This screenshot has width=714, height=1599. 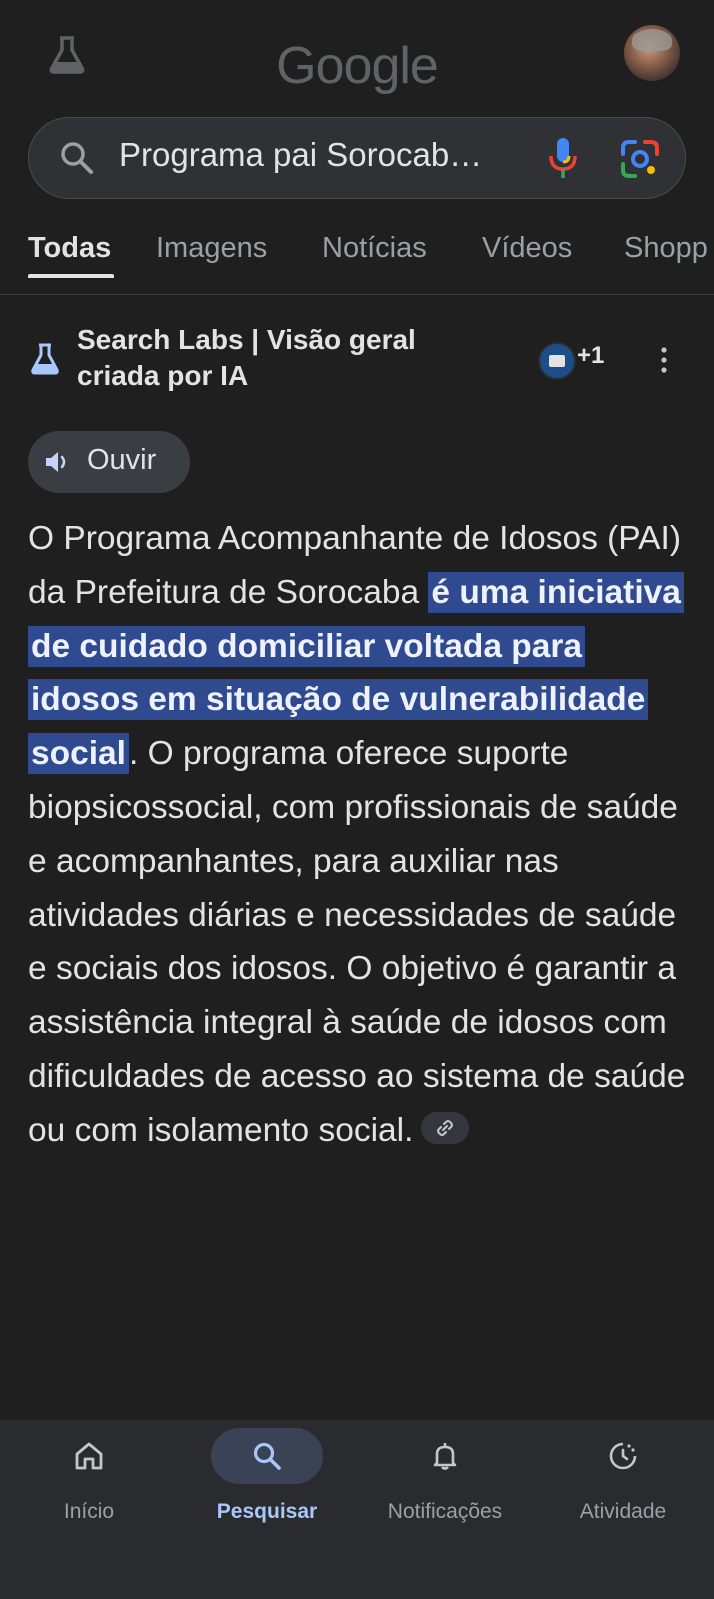 I want to click on bottom-navigation: Início Pesquisar Notificações Atividade, so click(x=357, y=1509).